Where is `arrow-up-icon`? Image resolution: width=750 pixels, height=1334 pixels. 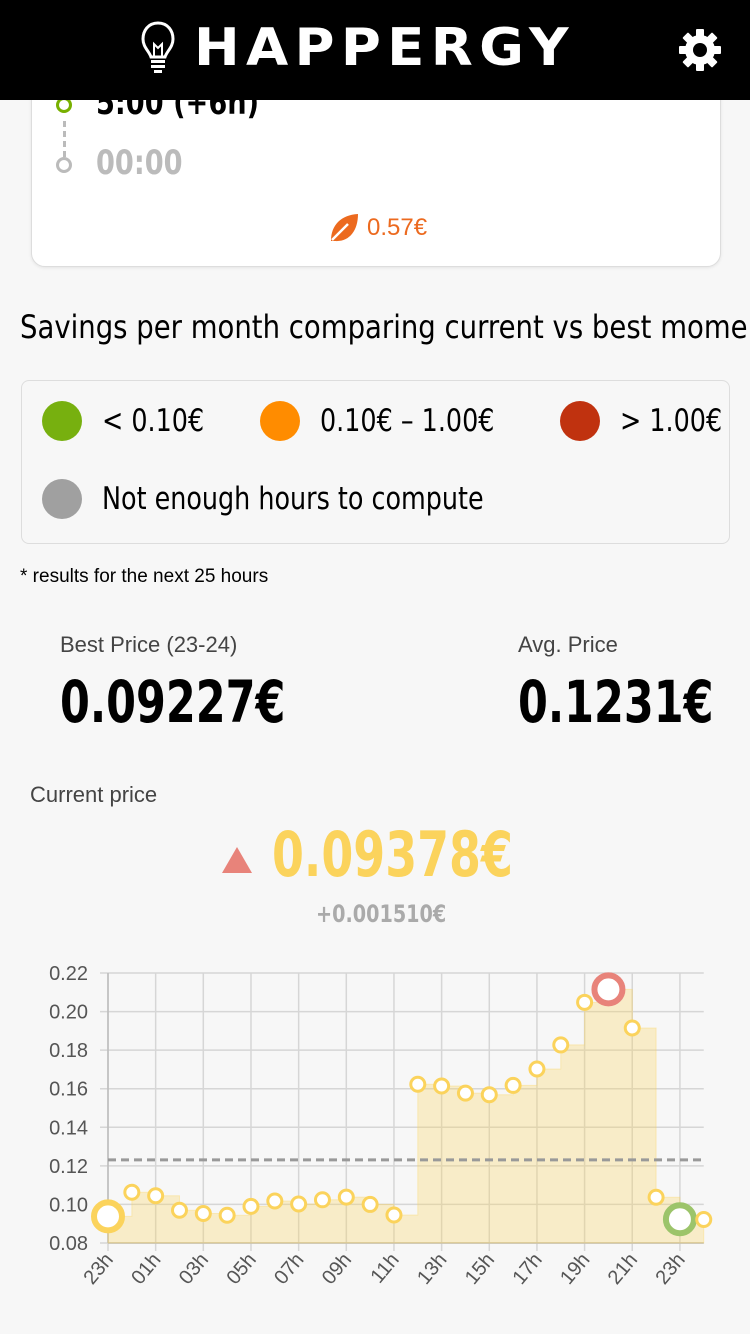 arrow-up-icon is located at coordinates (237, 860).